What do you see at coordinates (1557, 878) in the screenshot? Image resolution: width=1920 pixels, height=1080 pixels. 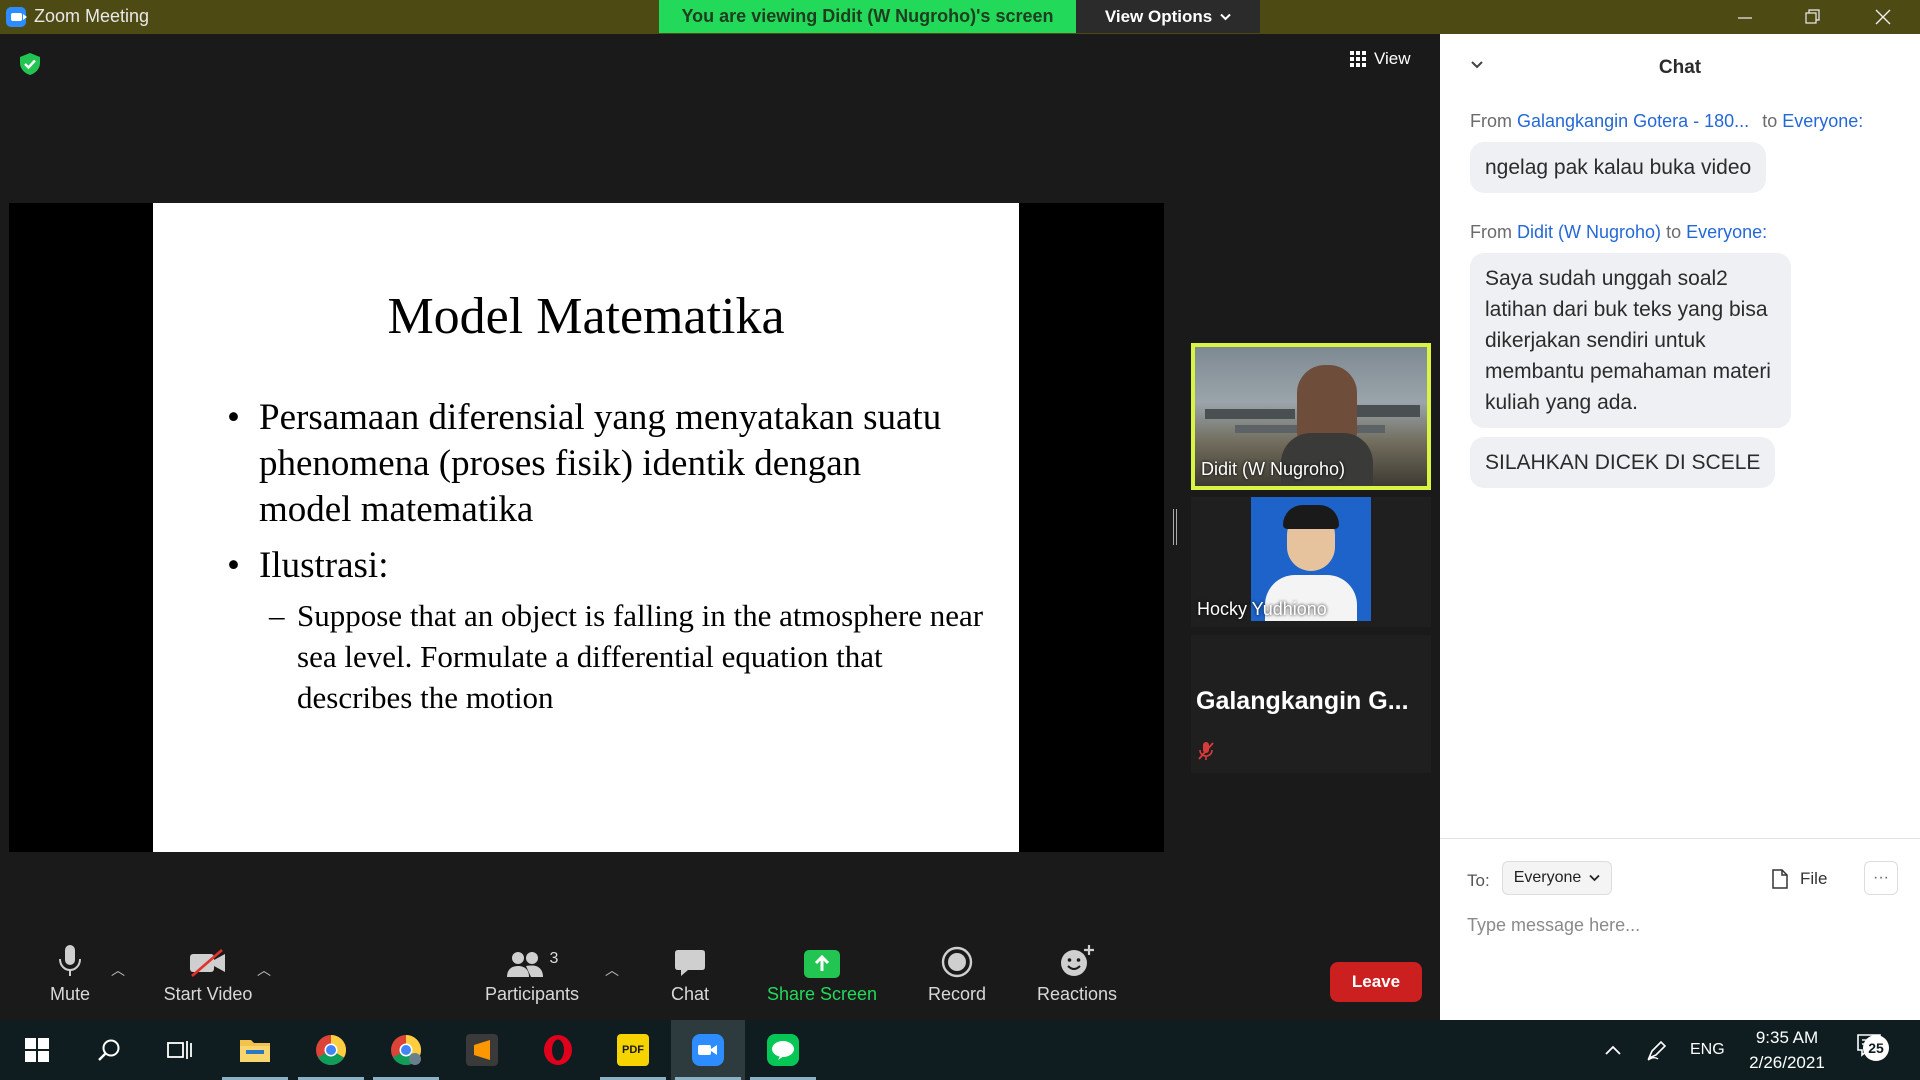 I see `recipient-dropdown: Everyone` at bounding box center [1557, 878].